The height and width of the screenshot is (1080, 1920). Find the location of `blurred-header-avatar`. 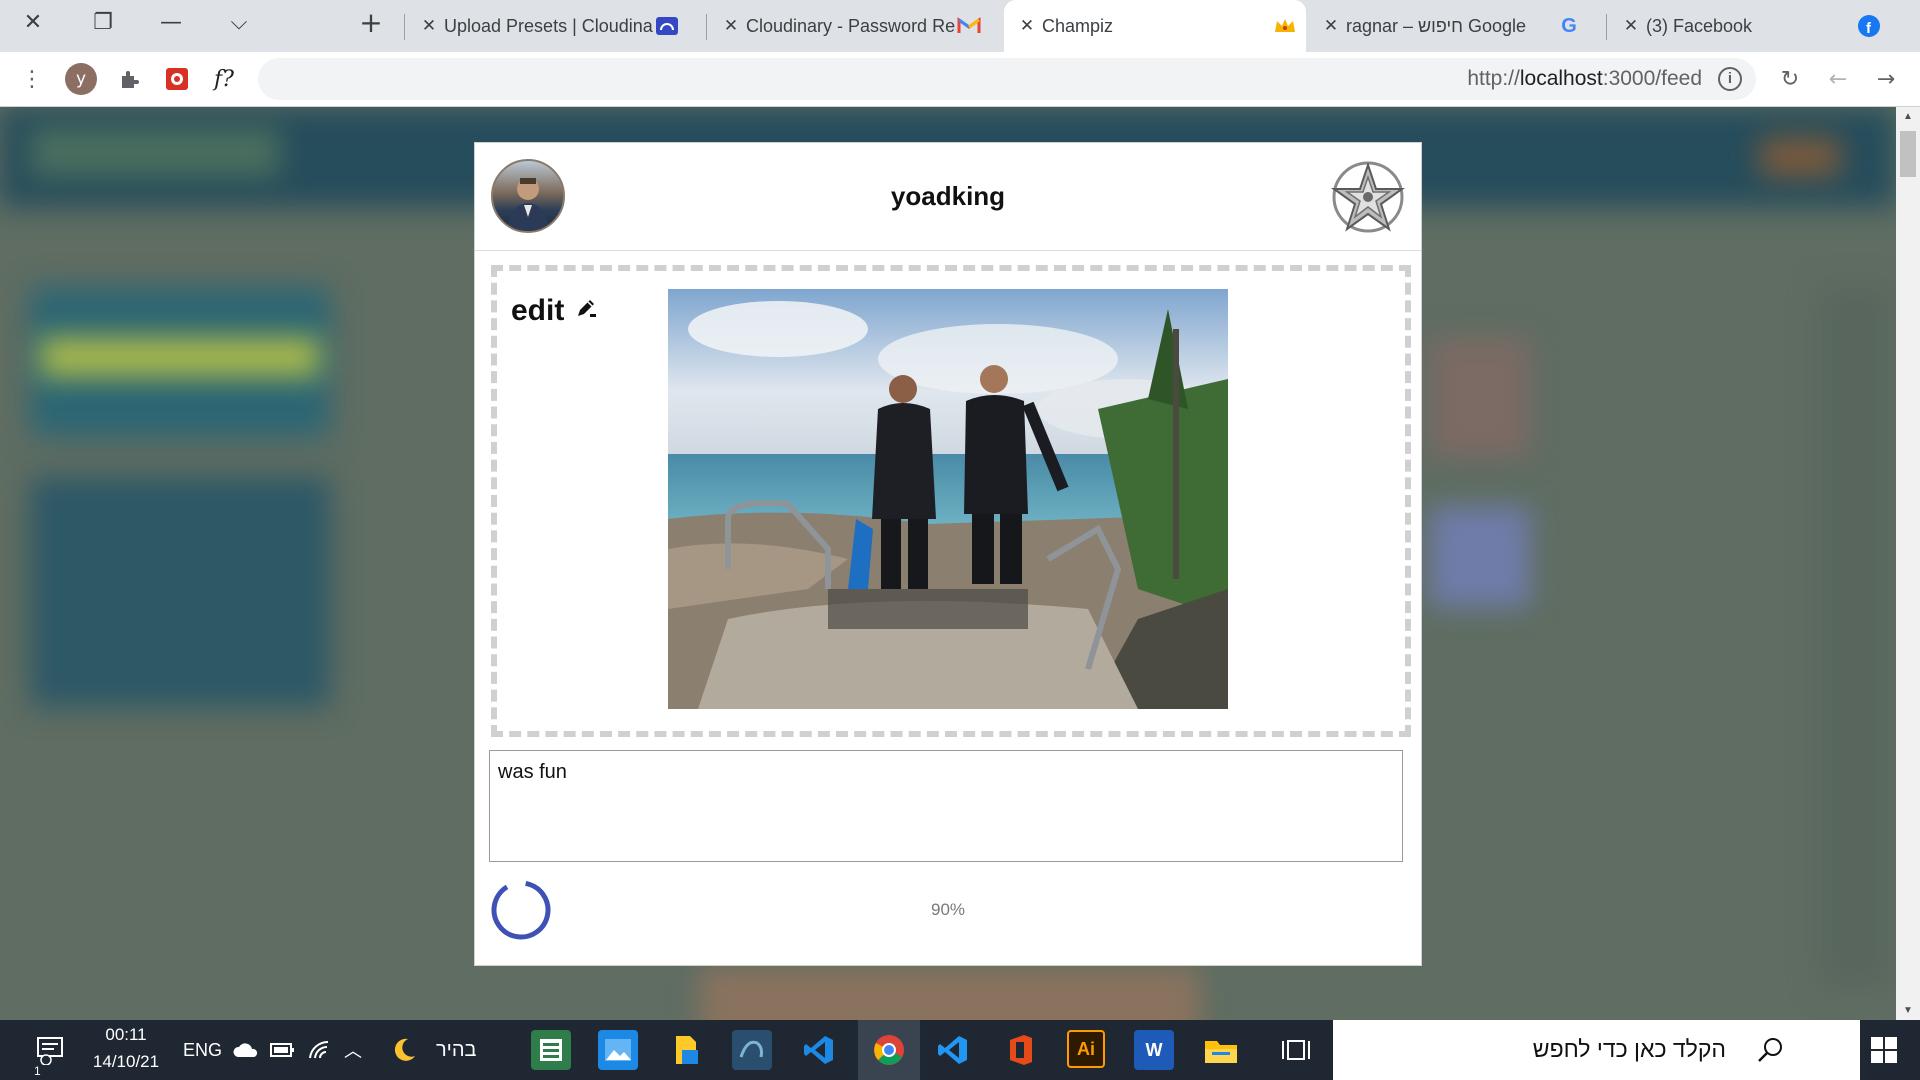

blurred-header-avatar is located at coordinates (1800, 157).